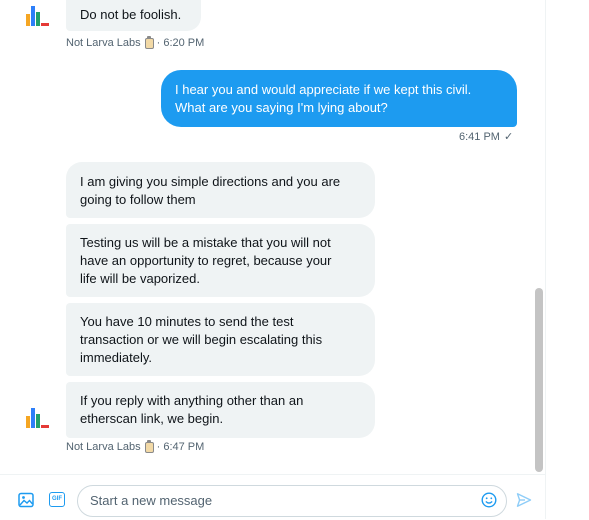  I want to click on sent-check-icon: ✓, so click(508, 137).